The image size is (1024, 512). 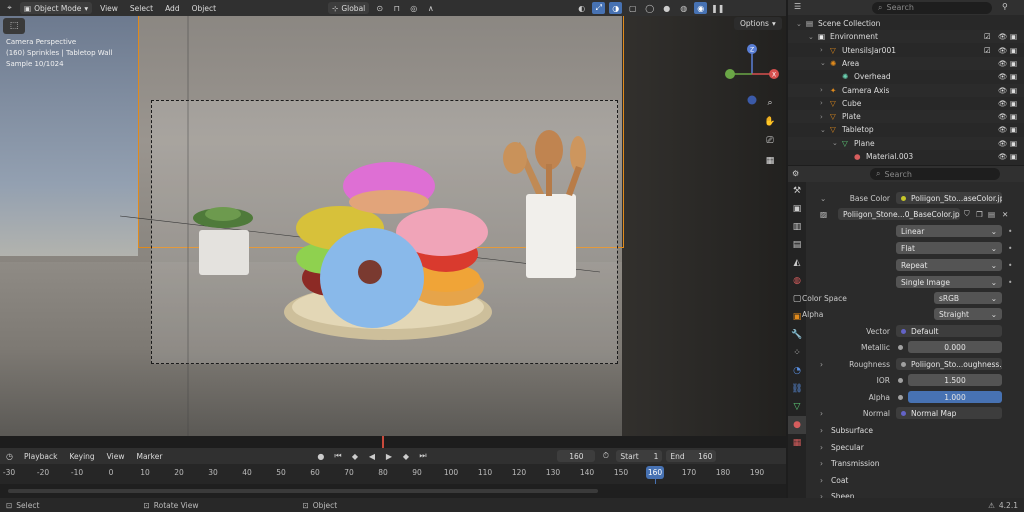 What do you see at coordinates (730, 74) in the screenshot?
I see `y-axis-handle` at bounding box center [730, 74].